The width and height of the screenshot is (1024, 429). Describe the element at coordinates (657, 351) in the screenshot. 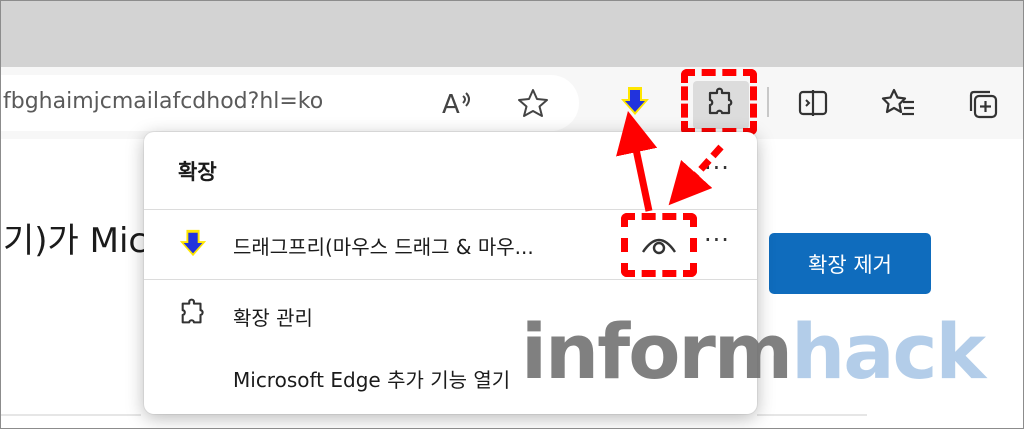

I see `watermark-part1: inform` at that location.